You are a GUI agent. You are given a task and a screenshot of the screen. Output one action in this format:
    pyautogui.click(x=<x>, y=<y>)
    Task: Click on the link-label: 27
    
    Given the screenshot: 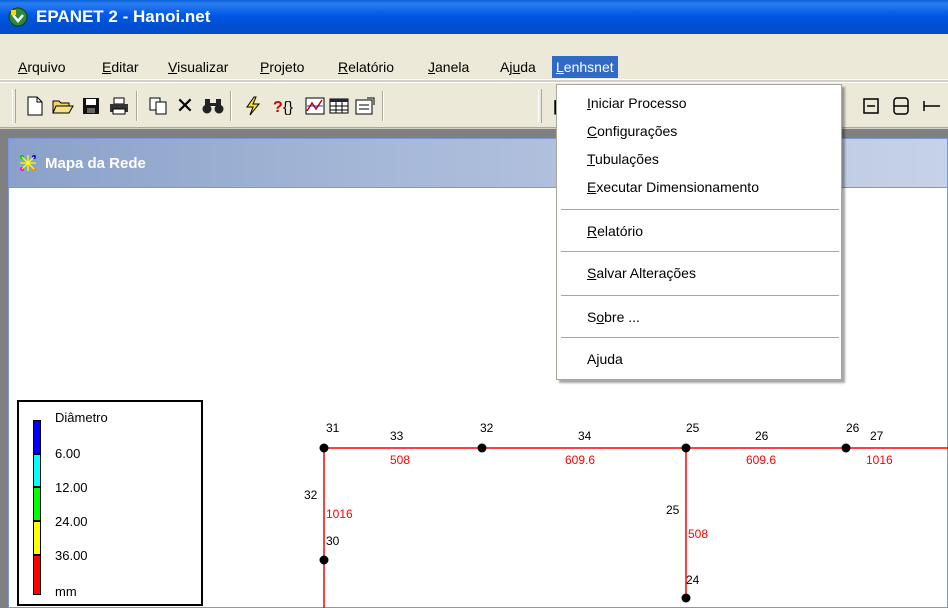 What is the action you would take?
    pyautogui.click(x=877, y=436)
    